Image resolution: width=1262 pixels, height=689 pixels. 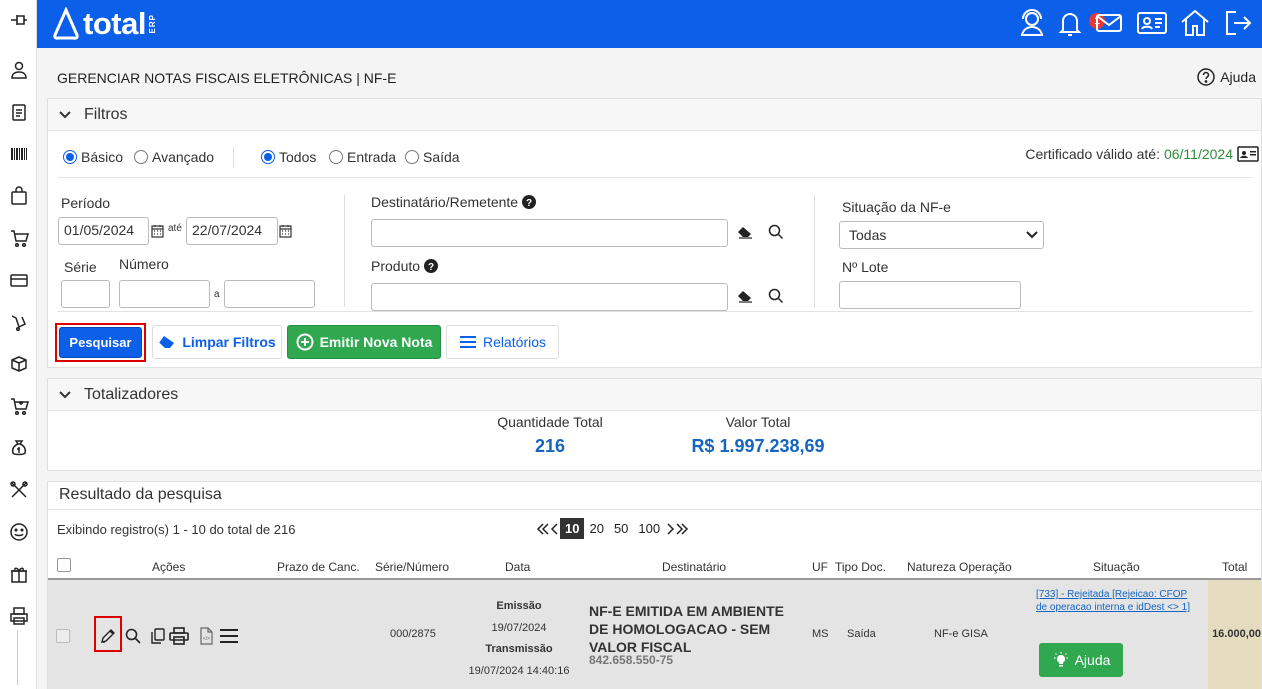 I want to click on users-icon, so click(x=19, y=70).